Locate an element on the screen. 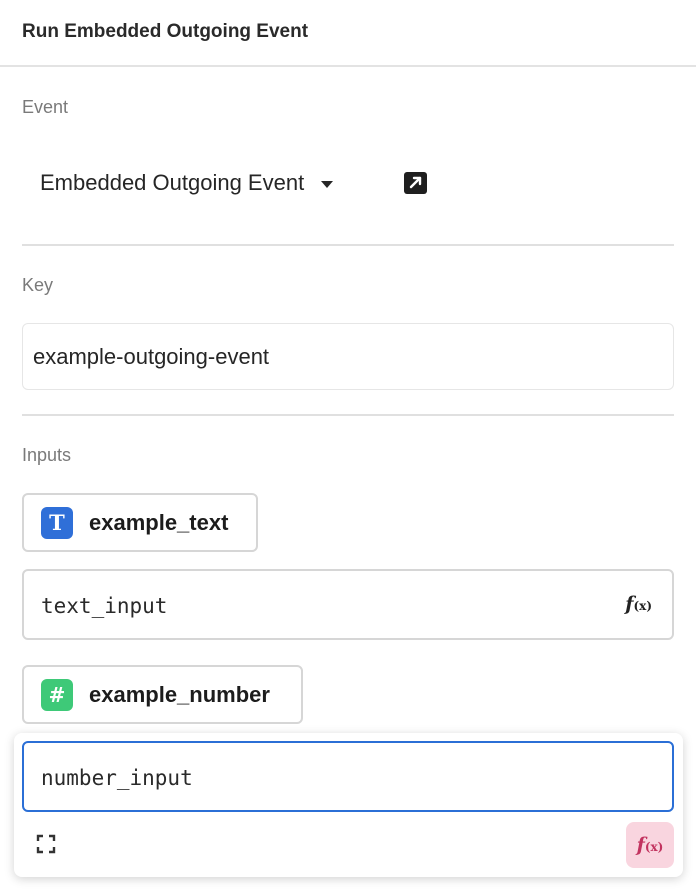 The image size is (696, 890). function-toggle-button: f(x) is located at coordinates (650, 845).